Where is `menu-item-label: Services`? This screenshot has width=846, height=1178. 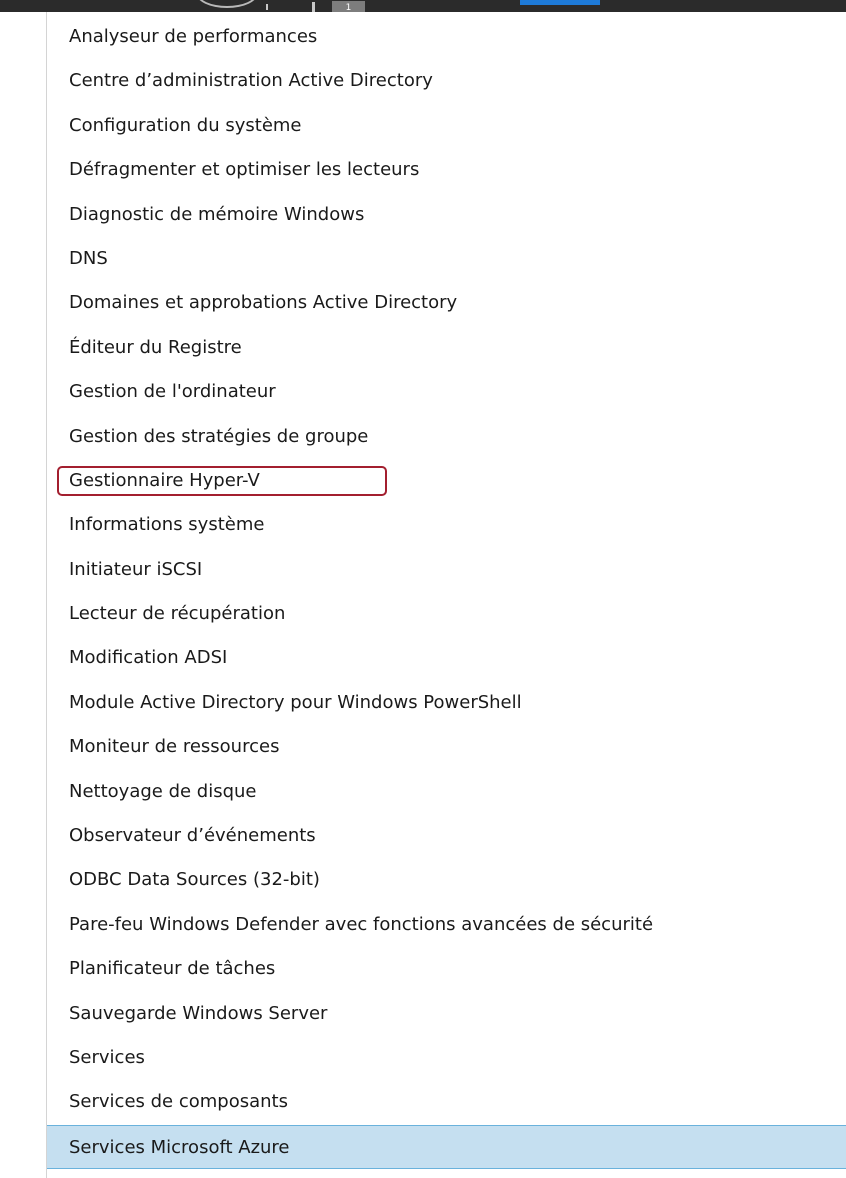 menu-item-label: Services is located at coordinates (107, 1057).